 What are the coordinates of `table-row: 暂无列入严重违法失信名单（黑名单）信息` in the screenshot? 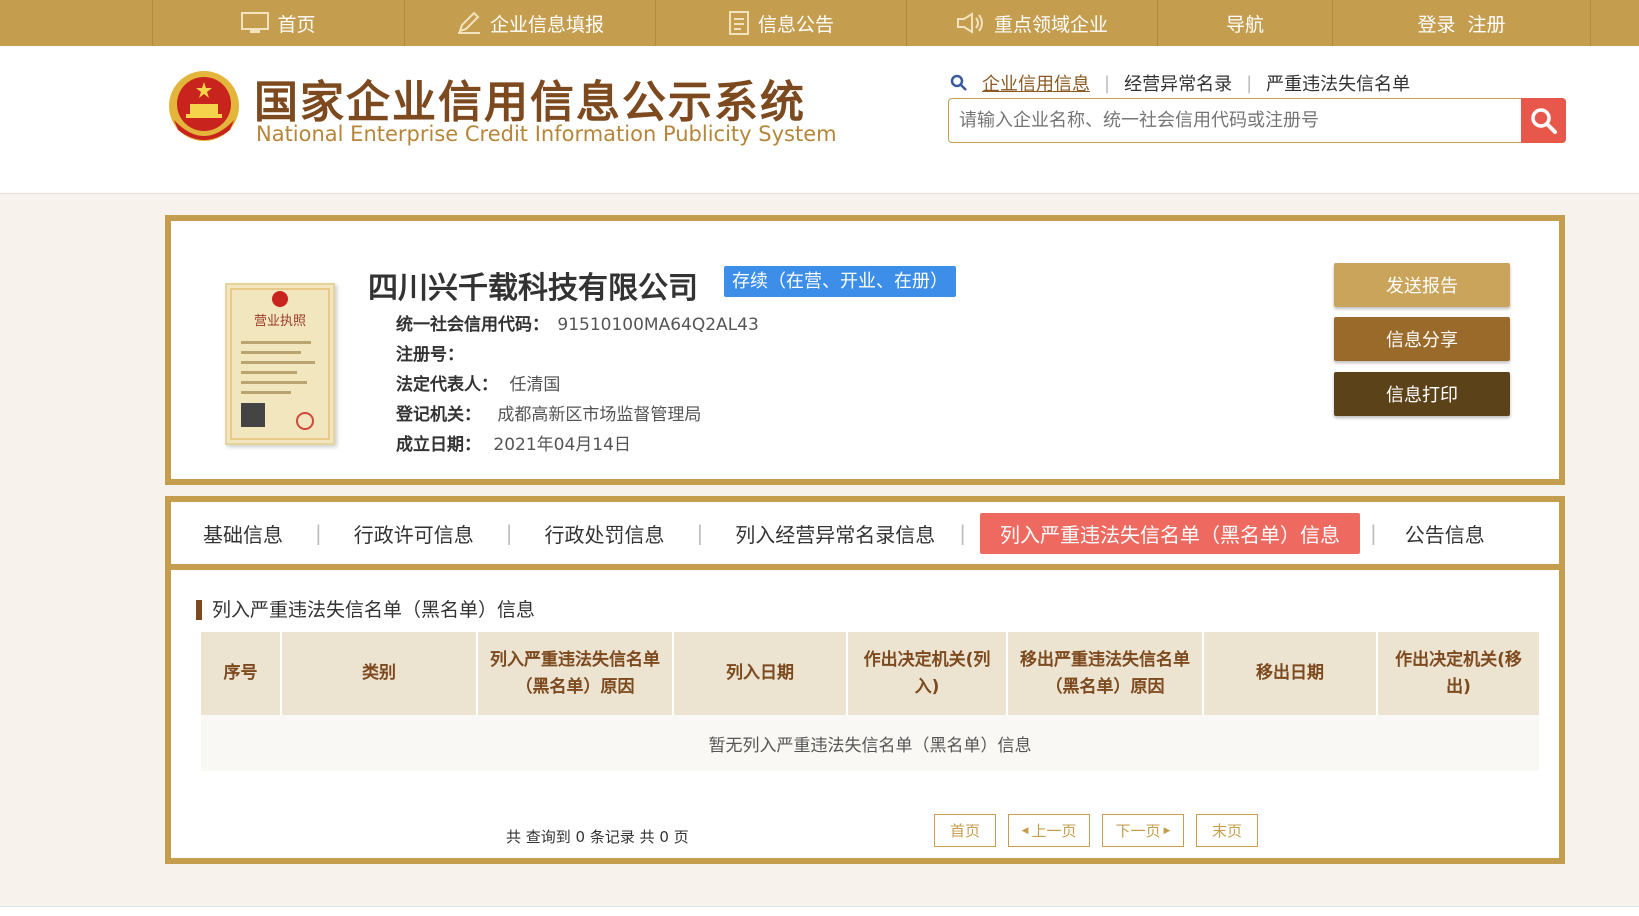 It's located at (870, 743).